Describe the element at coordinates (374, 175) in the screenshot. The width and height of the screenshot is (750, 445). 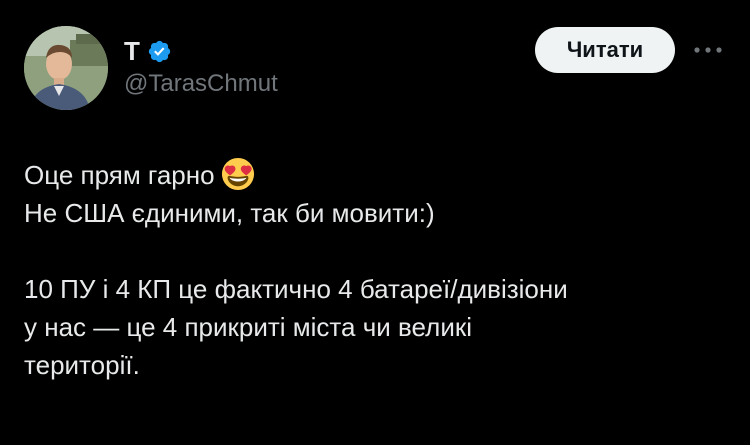
I see `tweet-line-1: Оце прям гарно` at that location.